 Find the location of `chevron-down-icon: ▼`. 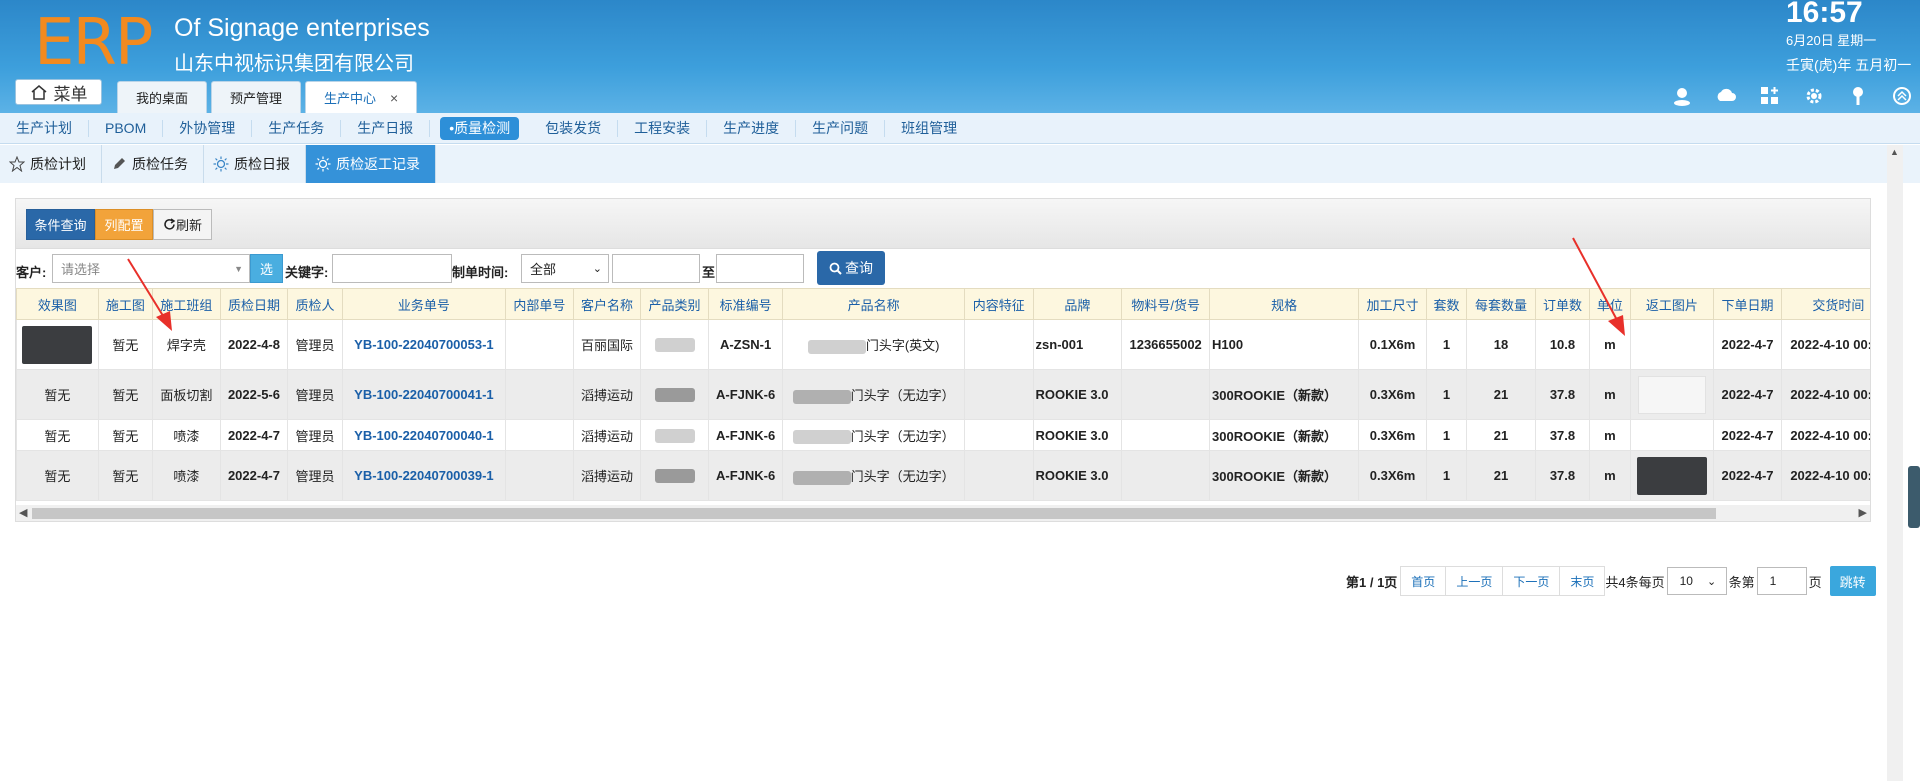

chevron-down-icon: ▼ is located at coordinates (238, 268).